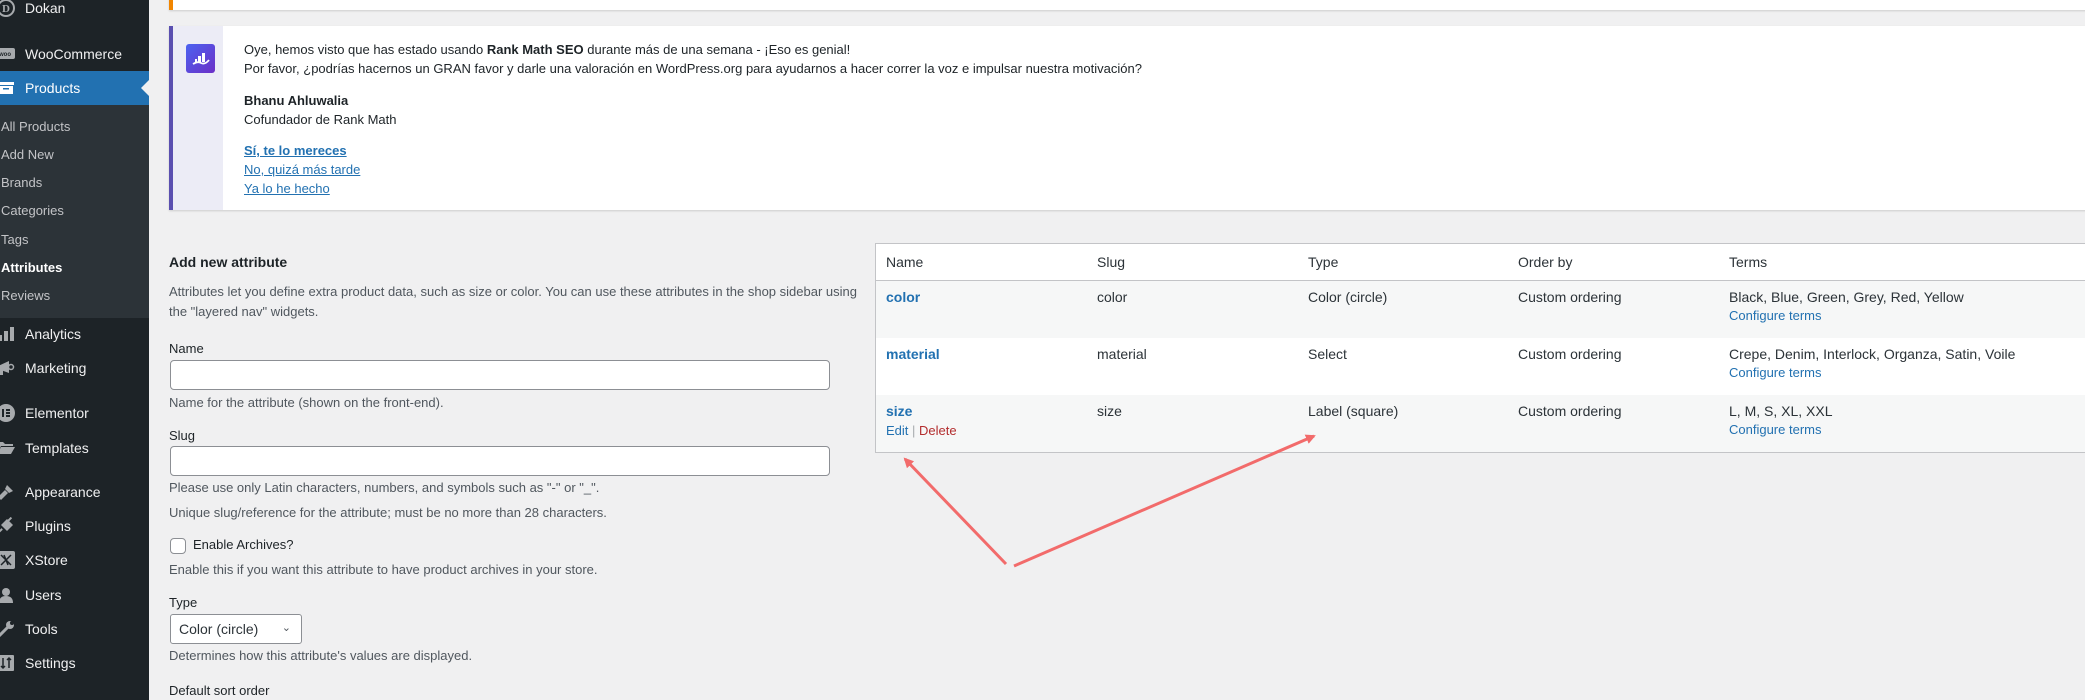 This screenshot has height=700, width=2085. I want to click on sidebar-item-users: Users, so click(74, 595).